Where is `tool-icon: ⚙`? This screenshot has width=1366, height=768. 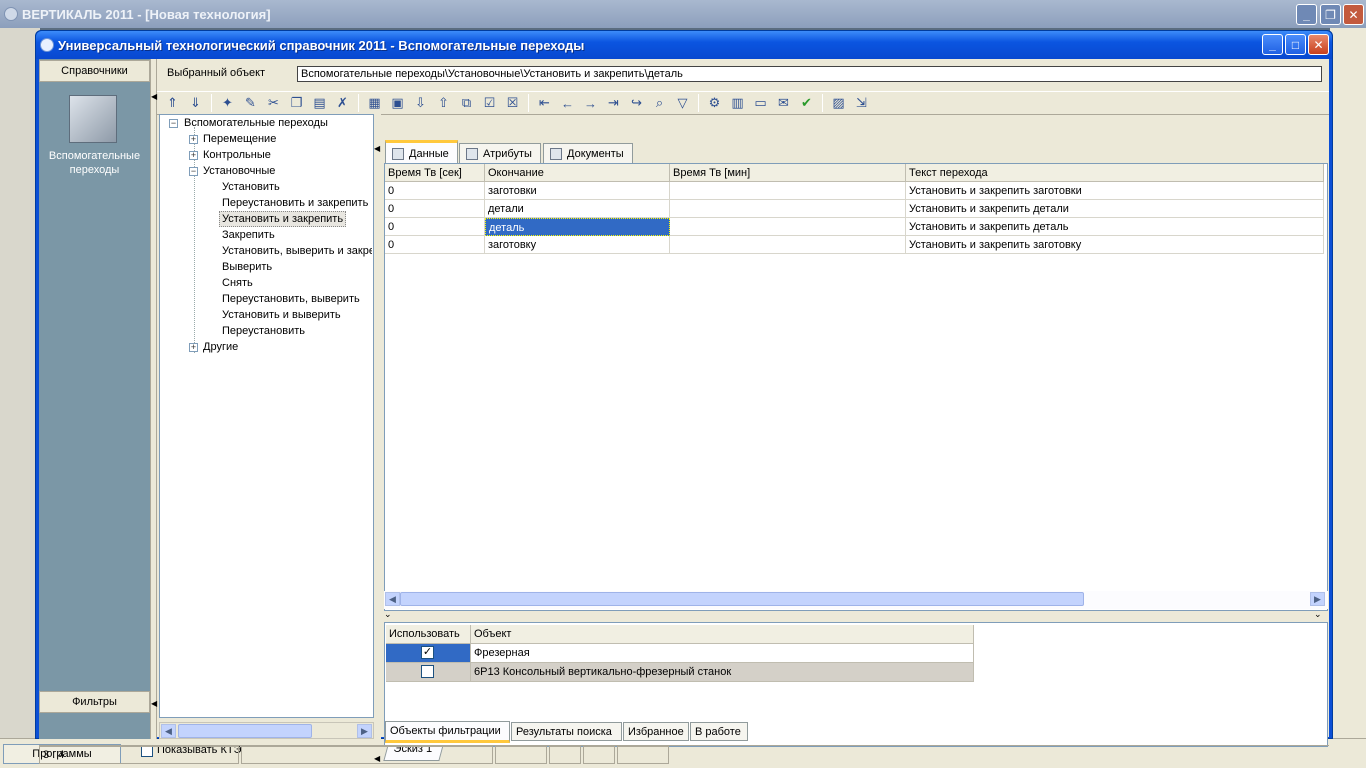 tool-icon: ⚙ is located at coordinates (715, 103).